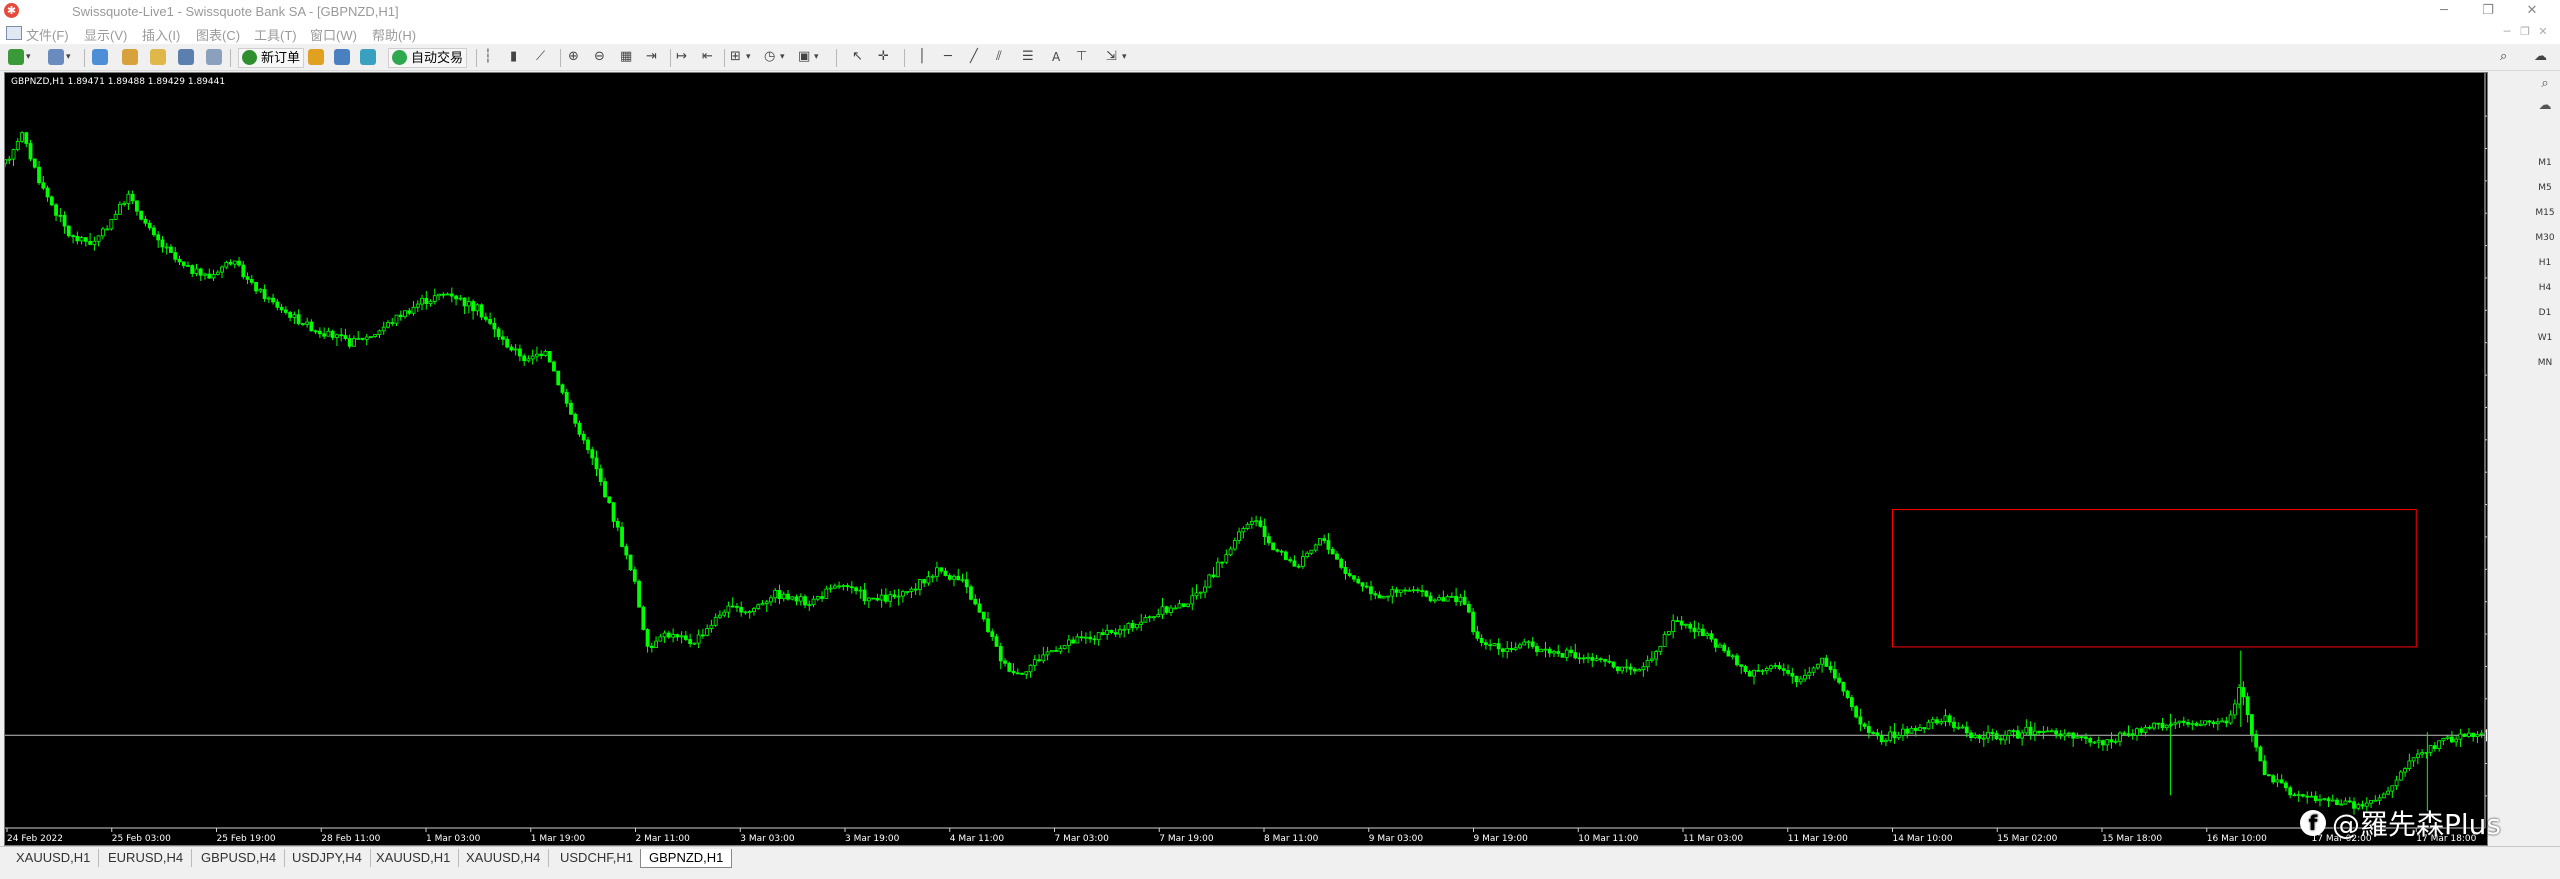 Image resolution: width=2560 pixels, height=879 pixels. I want to click on menu-view: 显示(V), so click(105, 34).